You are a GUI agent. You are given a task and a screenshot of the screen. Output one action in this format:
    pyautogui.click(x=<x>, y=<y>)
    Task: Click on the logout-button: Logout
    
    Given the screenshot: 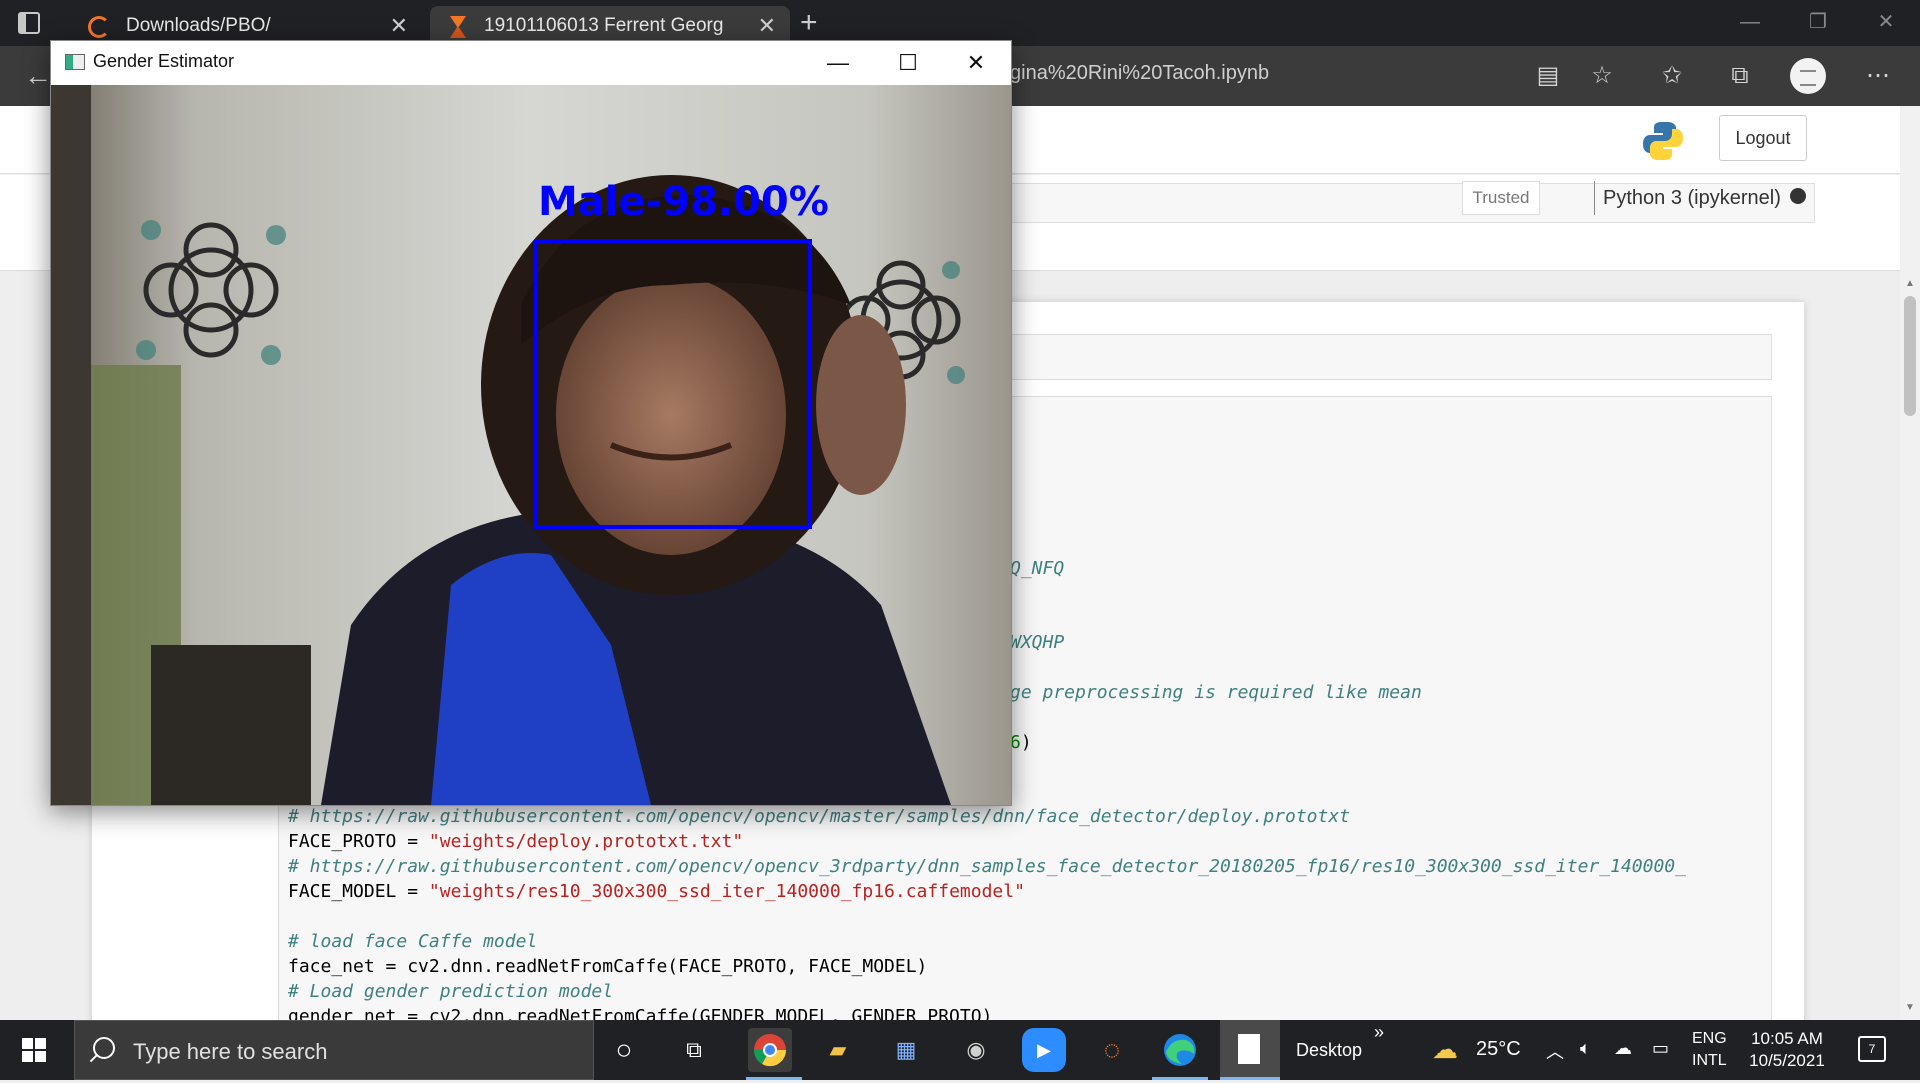 What is the action you would take?
    pyautogui.click(x=1763, y=138)
    